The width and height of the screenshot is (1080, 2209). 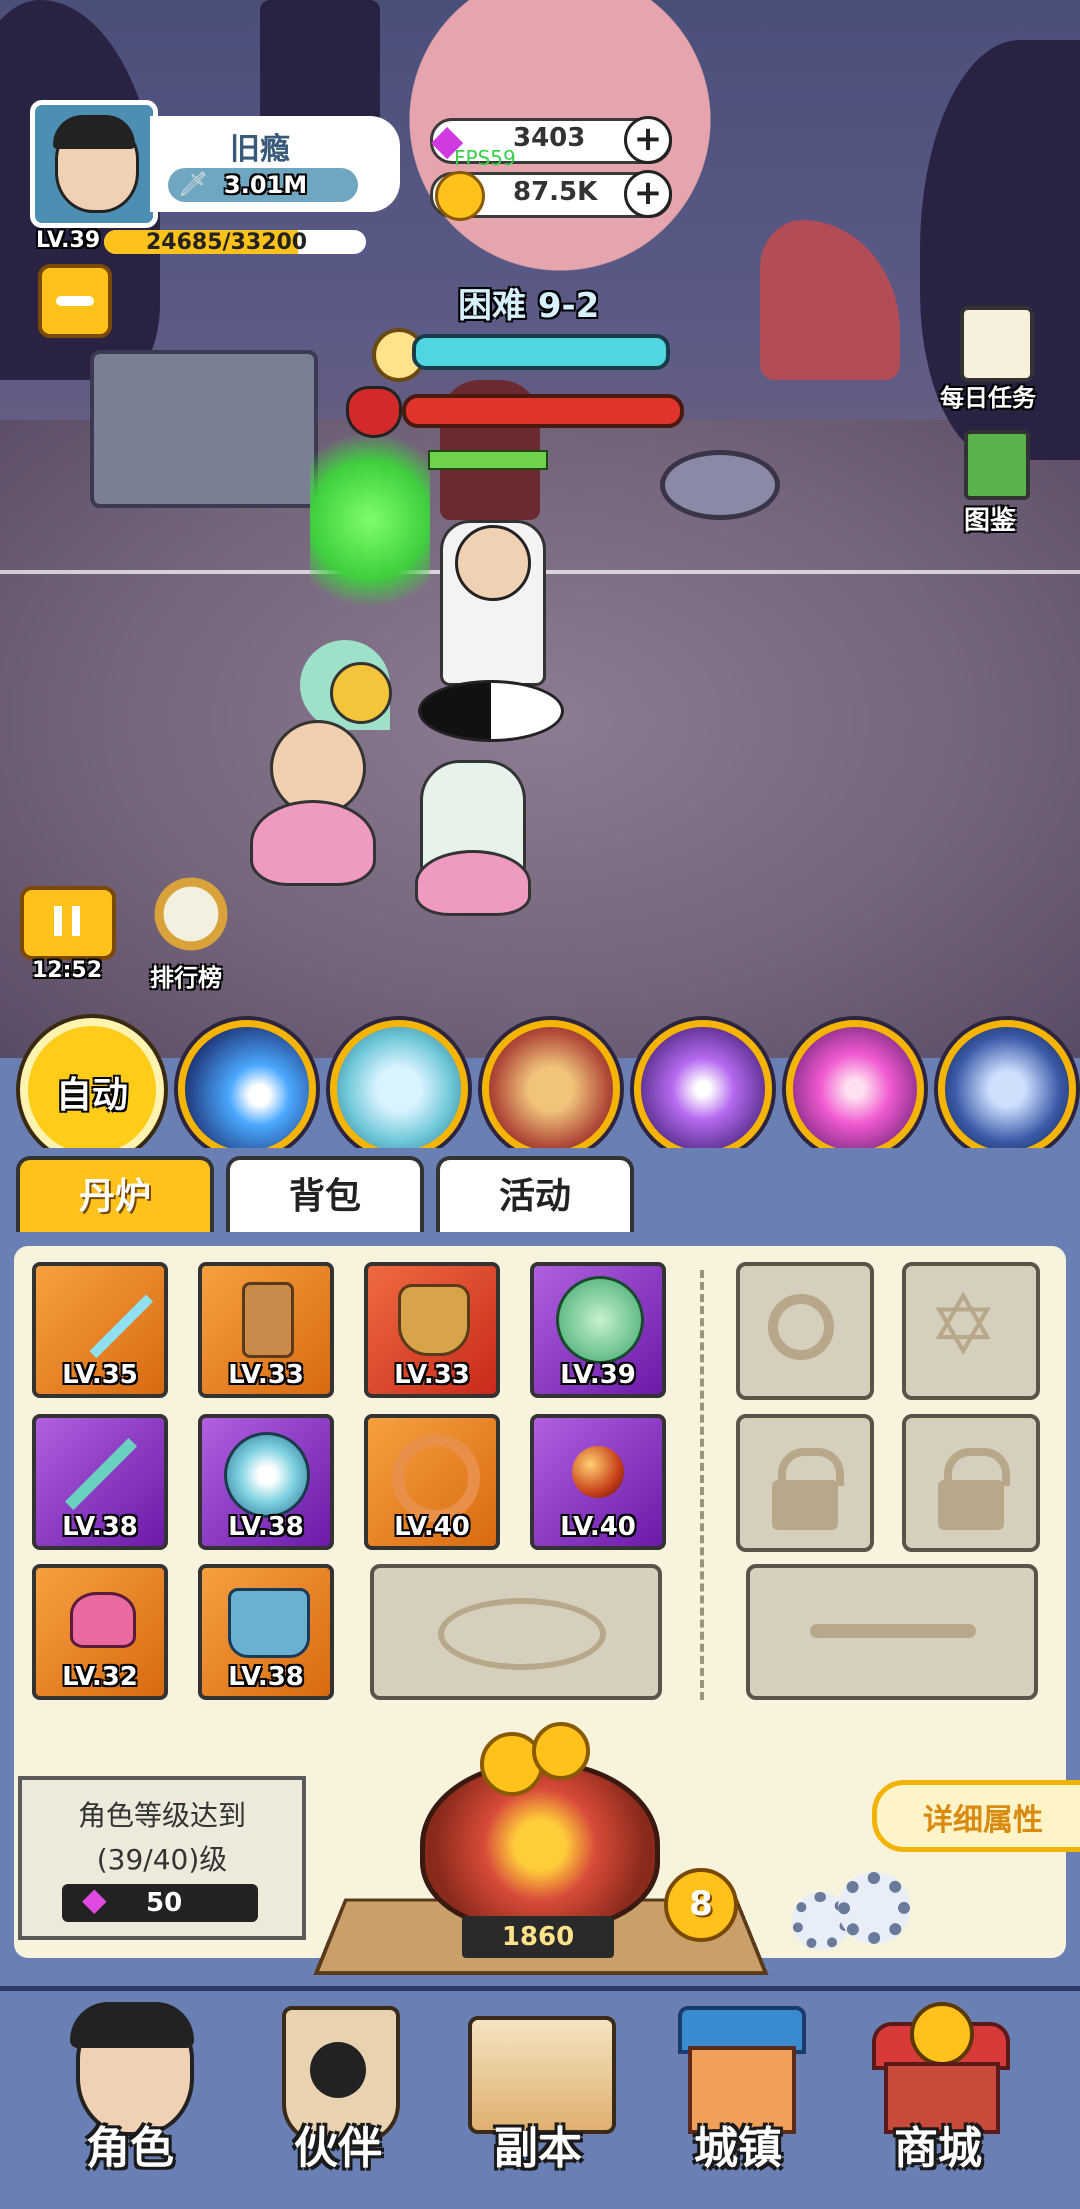 What do you see at coordinates (598, 1472) in the screenshot?
I see `fire-orb-icon` at bounding box center [598, 1472].